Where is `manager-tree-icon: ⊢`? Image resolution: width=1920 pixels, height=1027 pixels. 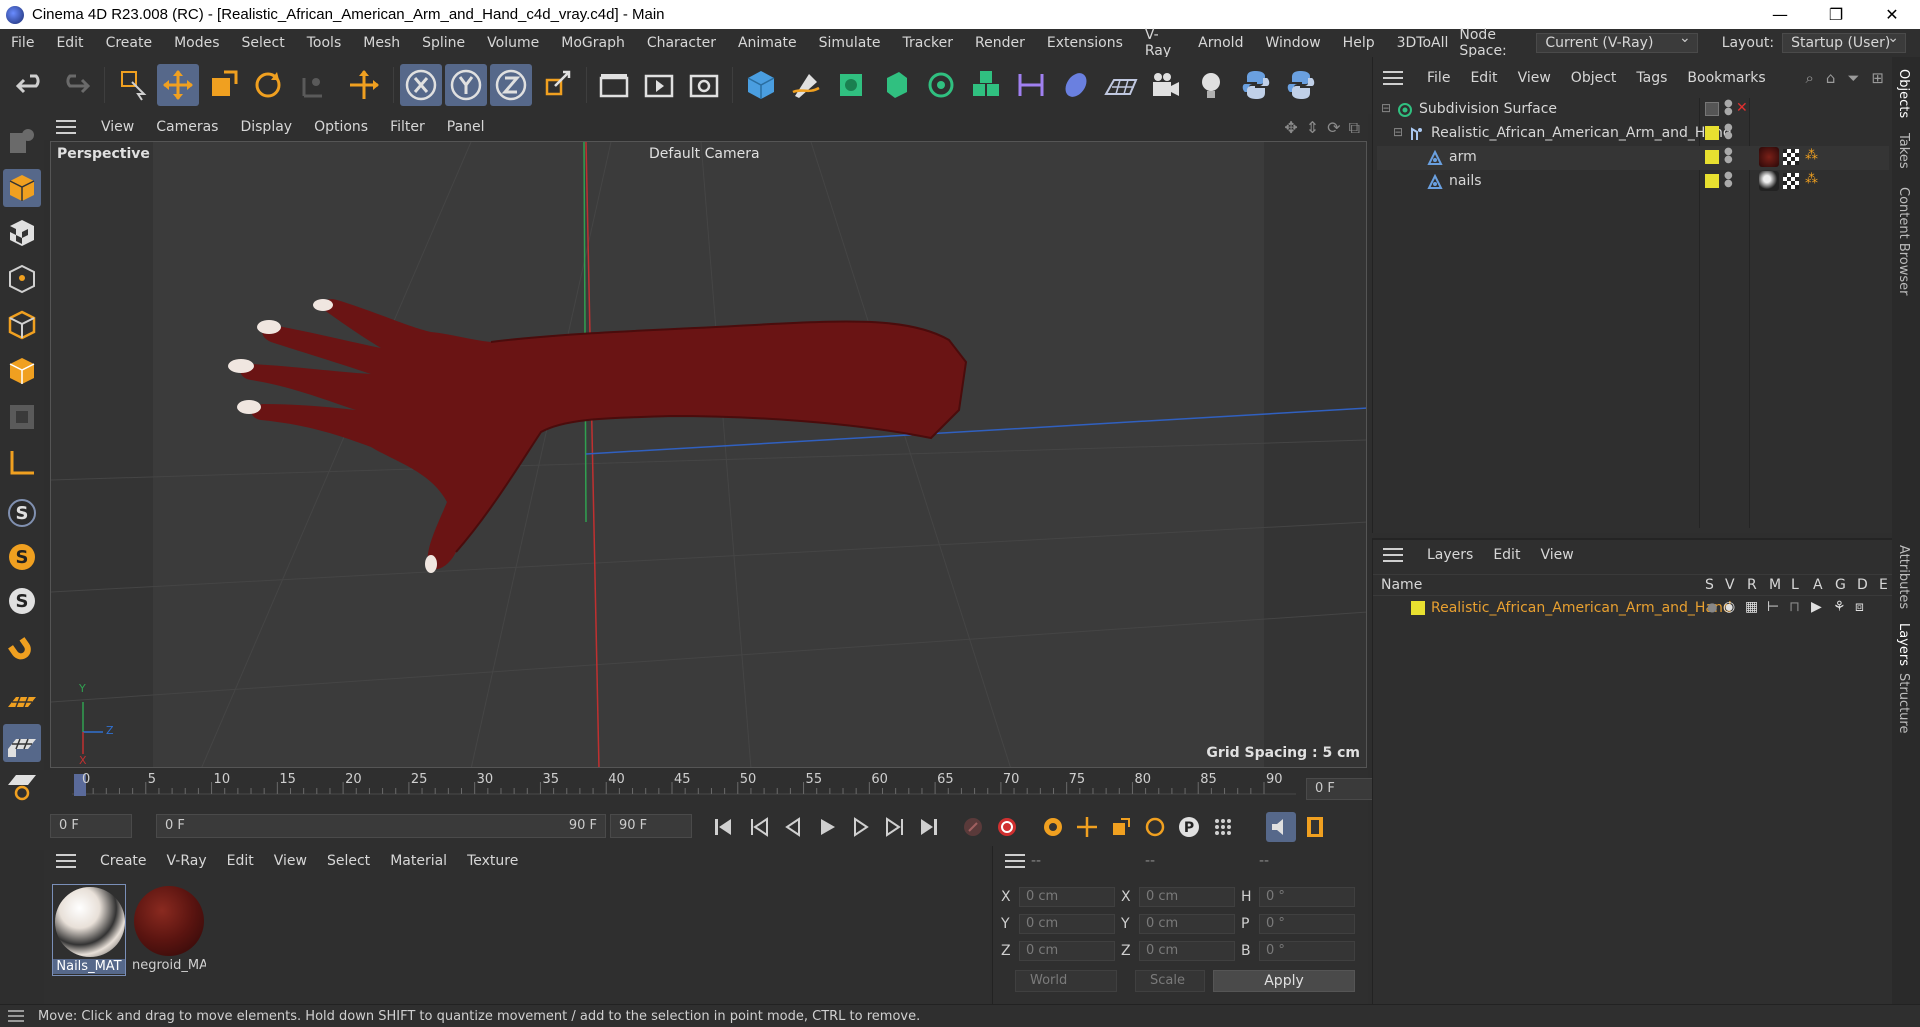 manager-tree-icon: ⊢ is located at coordinates (1773, 607).